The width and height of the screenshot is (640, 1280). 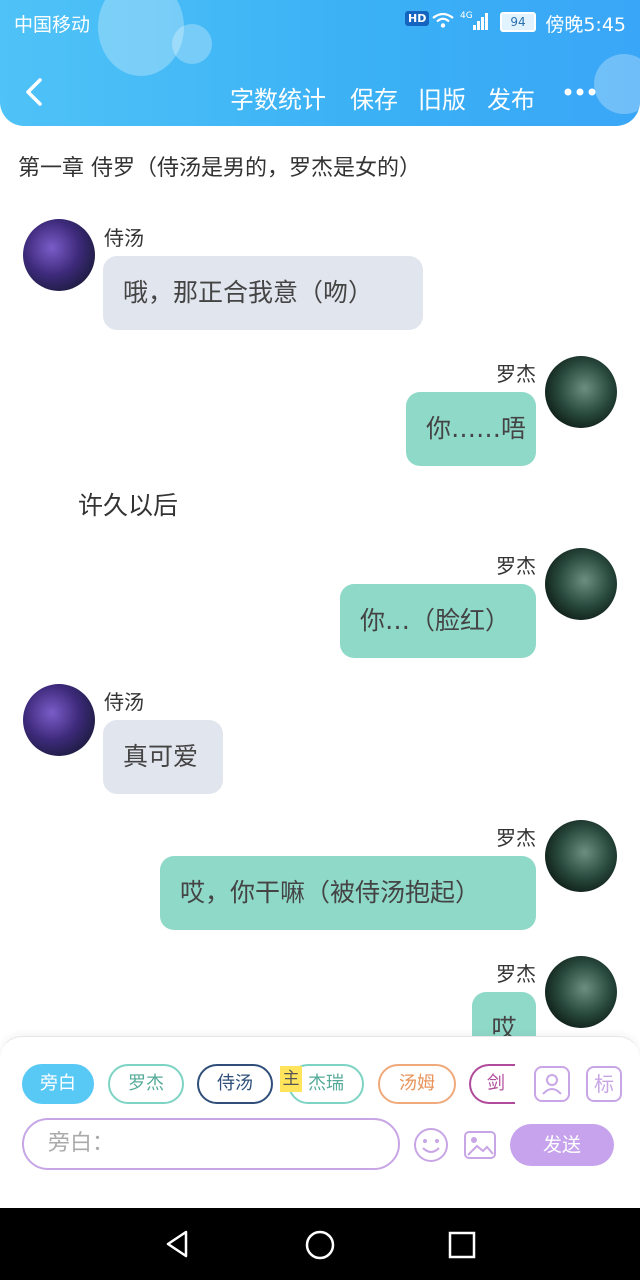 What do you see at coordinates (585, 25) in the screenshot?
I see `clock: 傍晚5:45` at bounding box center [585, 25].